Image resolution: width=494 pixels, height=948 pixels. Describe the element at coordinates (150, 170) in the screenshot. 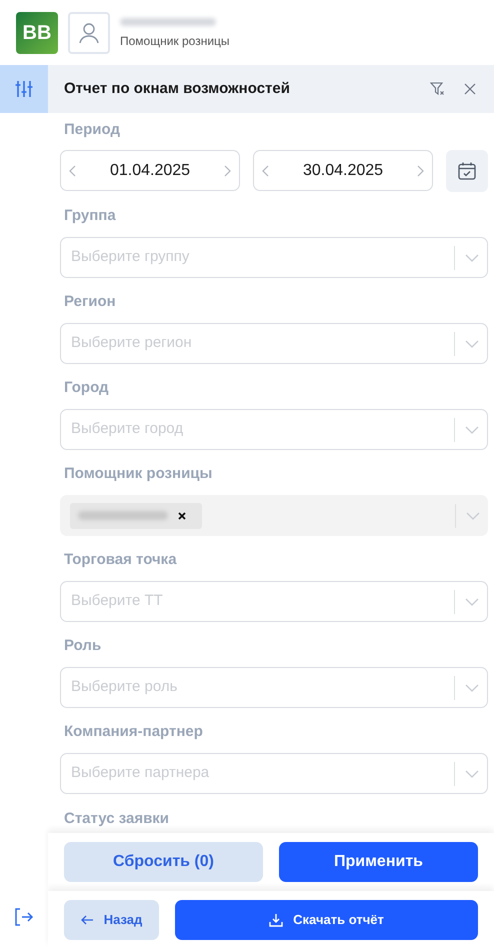

I see `date-field: 01.04.2025` at that location.